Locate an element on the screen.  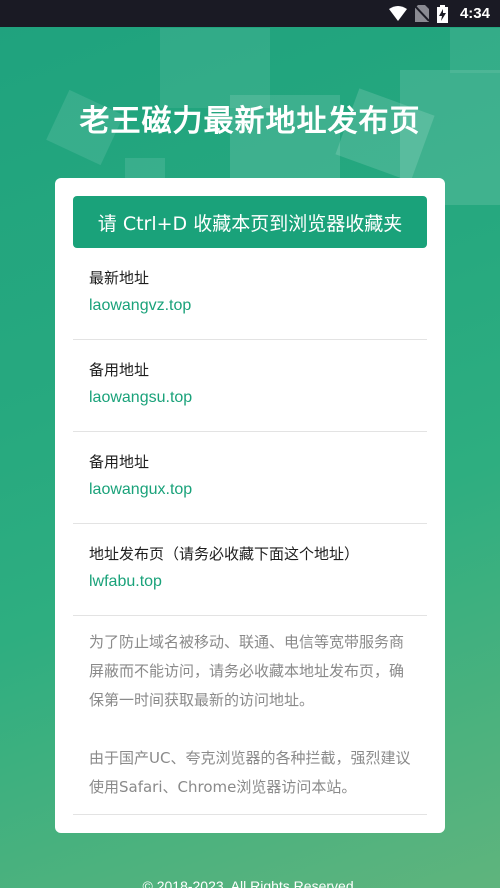
status-time: 4:34 is located at coordinates (474, 13).